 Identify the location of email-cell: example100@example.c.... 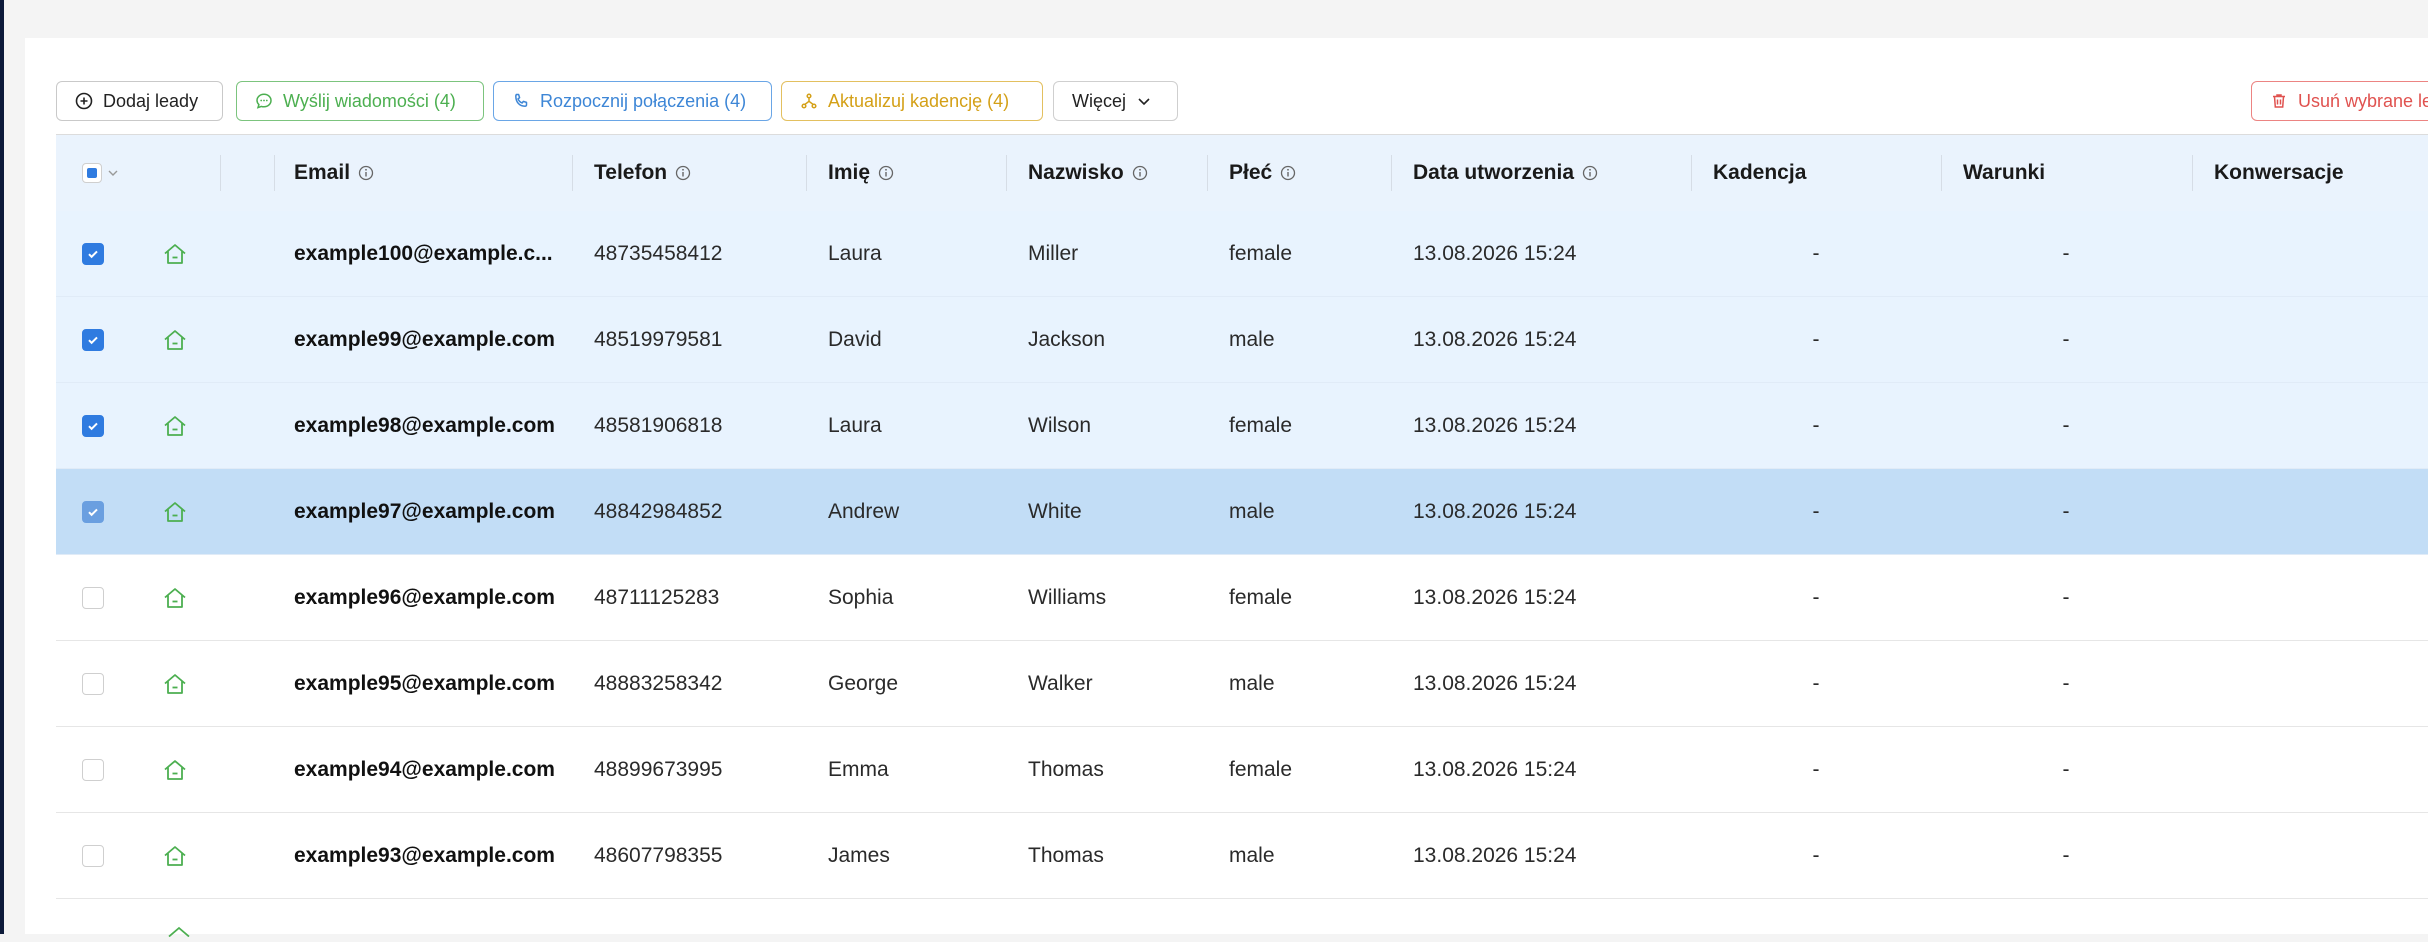
(423, 254).